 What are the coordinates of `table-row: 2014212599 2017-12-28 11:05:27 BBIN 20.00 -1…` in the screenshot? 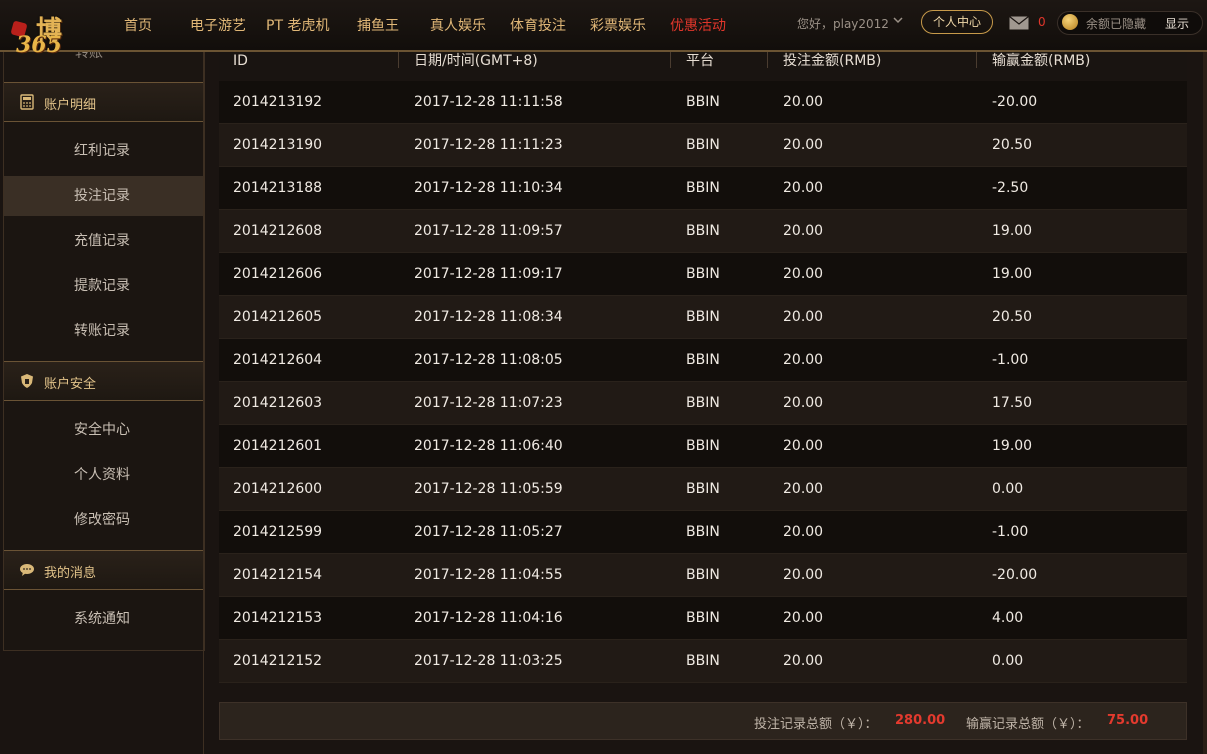 It's located at (703, 532).